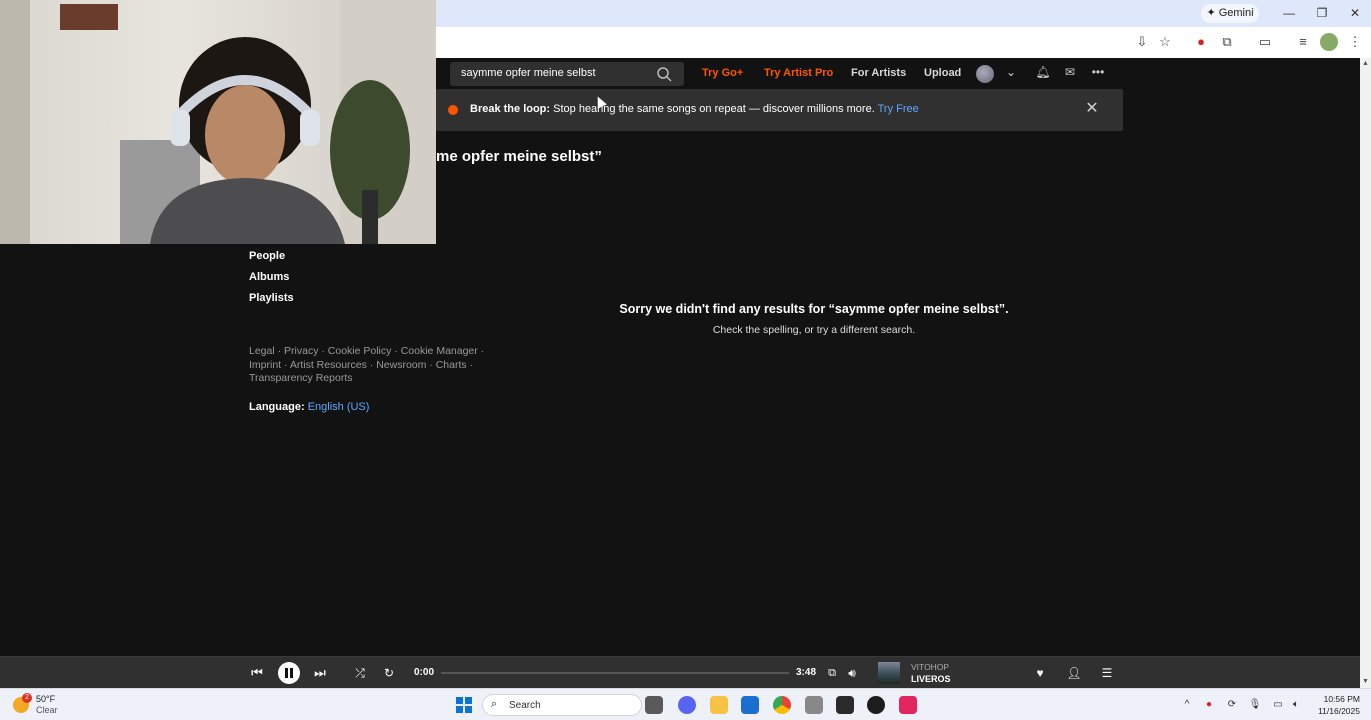 This screenshot has height=720, width=1371. Describe the element at coordinates (985, 74) in the screenshot. I see `avatar` at that location.